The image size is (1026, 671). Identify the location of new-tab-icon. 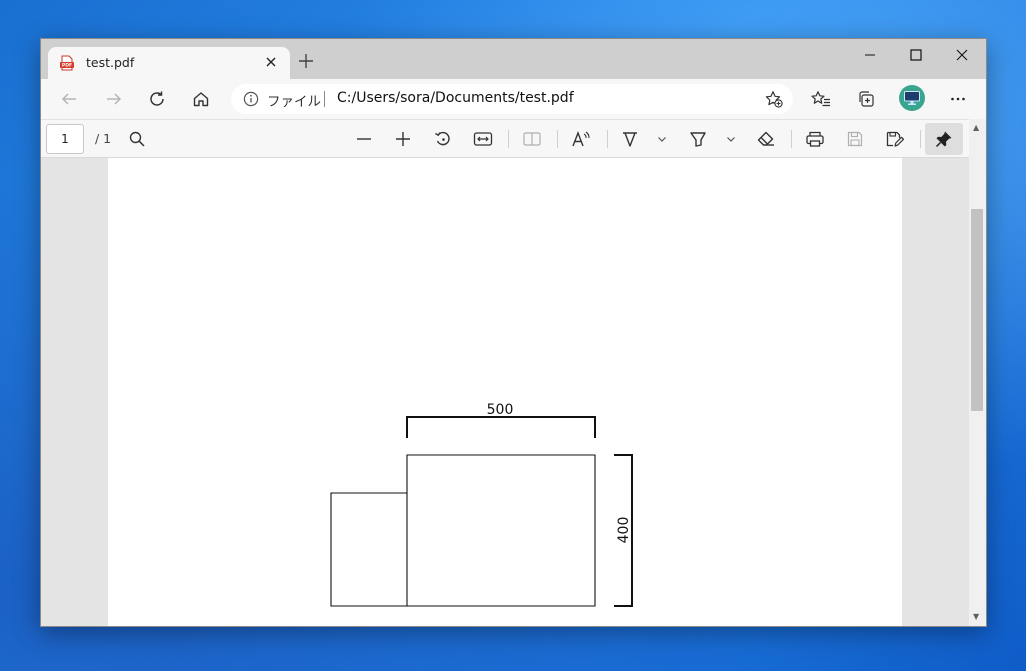
(306, 61).